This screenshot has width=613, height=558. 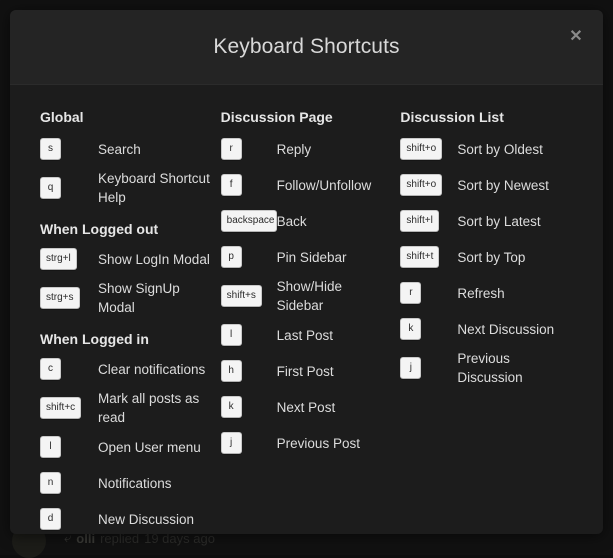 I want to click on shortcut-row: j Previous Post, so click(x=310, y=443).